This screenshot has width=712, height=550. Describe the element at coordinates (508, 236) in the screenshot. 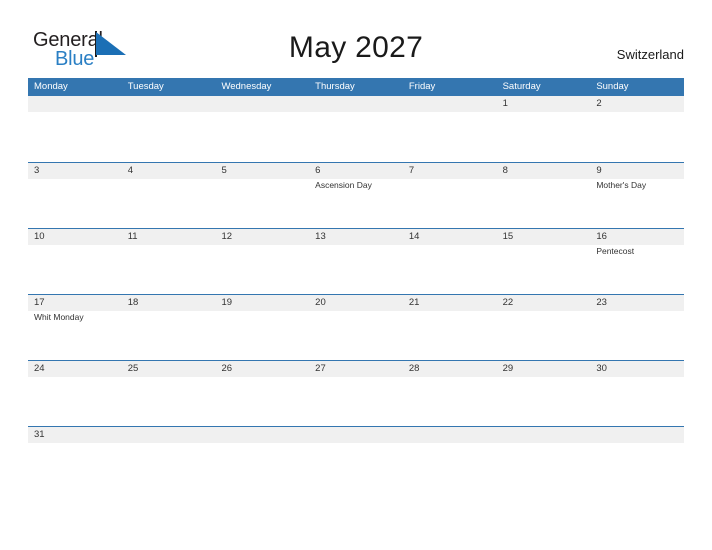

I see `day-number: 15` at that location.